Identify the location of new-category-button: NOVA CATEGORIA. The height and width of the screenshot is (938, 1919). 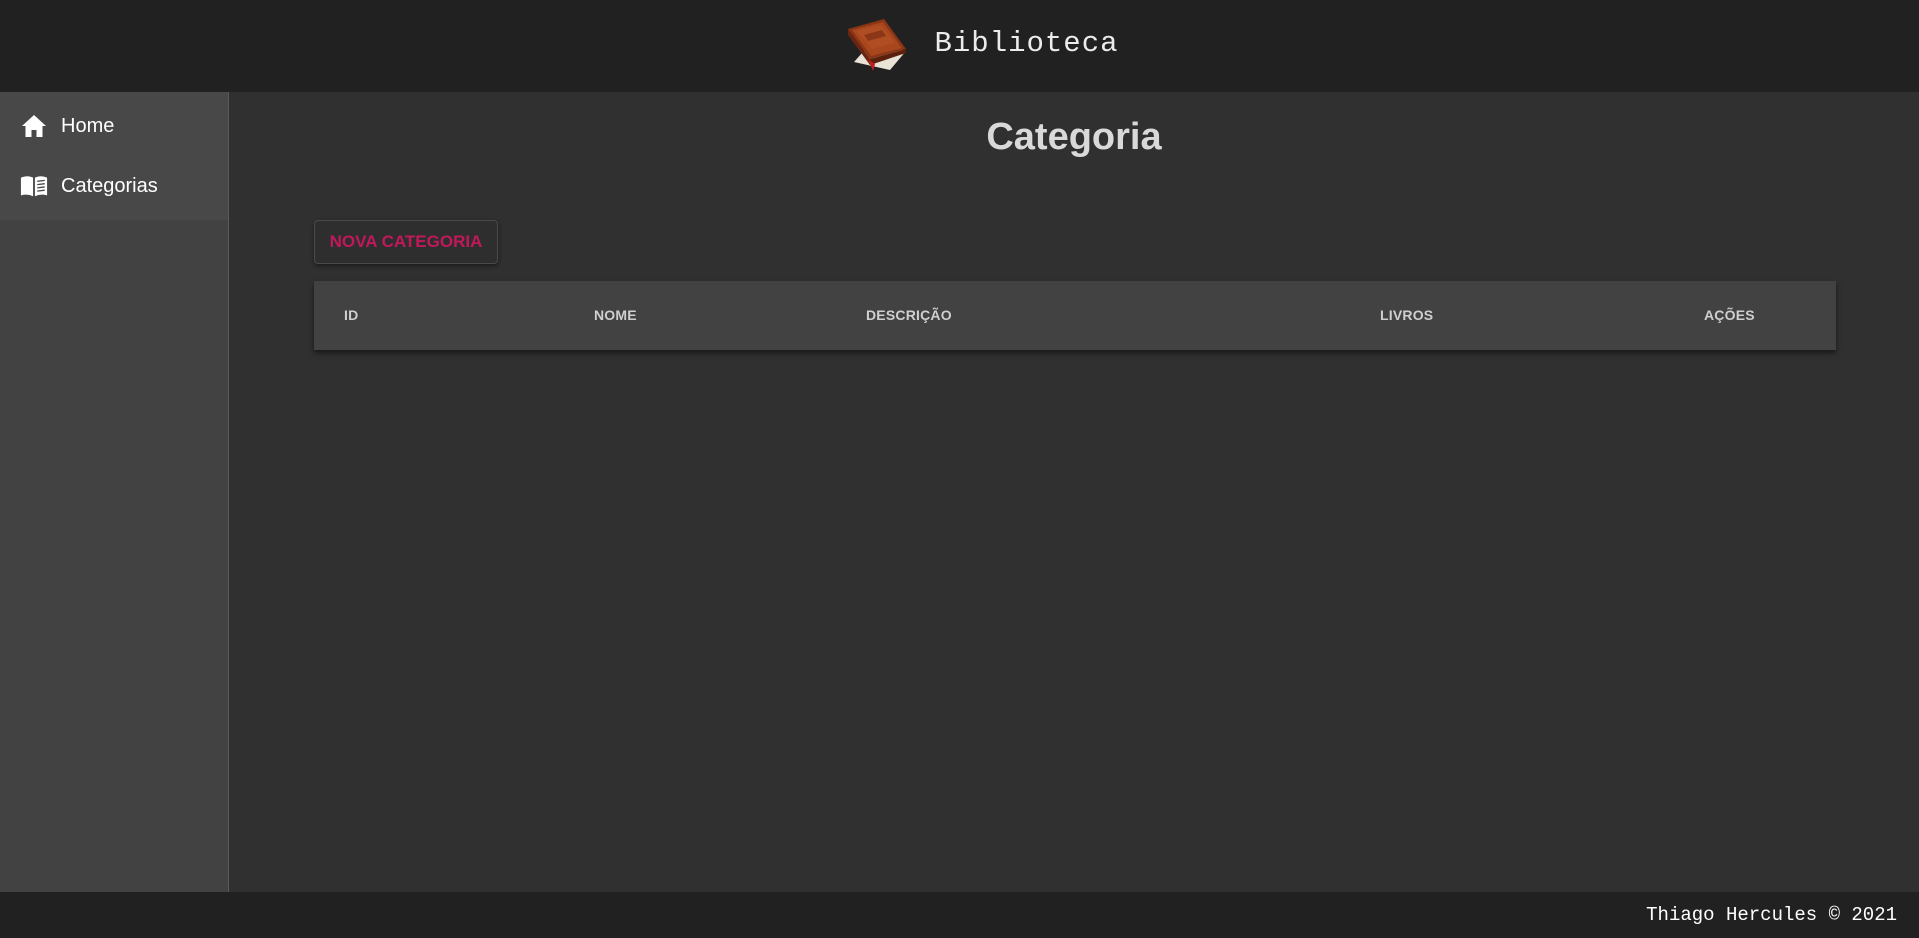
(406, 242).